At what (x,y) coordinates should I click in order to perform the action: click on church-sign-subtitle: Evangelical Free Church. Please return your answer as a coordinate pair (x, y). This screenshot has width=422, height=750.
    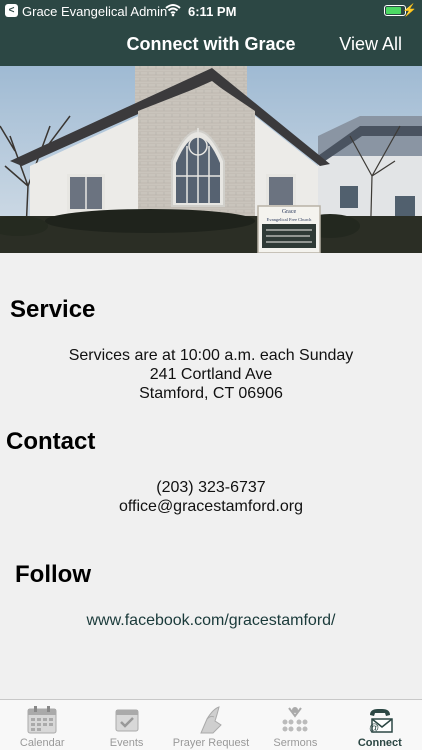
    Looking at the image, I should click on (289, 219).